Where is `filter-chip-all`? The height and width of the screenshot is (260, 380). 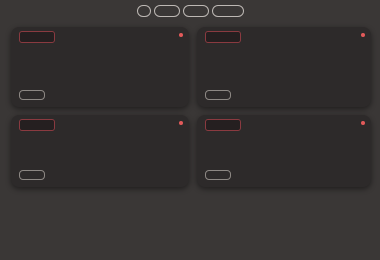
filter-chip-all is located at coordinates (143, 11).